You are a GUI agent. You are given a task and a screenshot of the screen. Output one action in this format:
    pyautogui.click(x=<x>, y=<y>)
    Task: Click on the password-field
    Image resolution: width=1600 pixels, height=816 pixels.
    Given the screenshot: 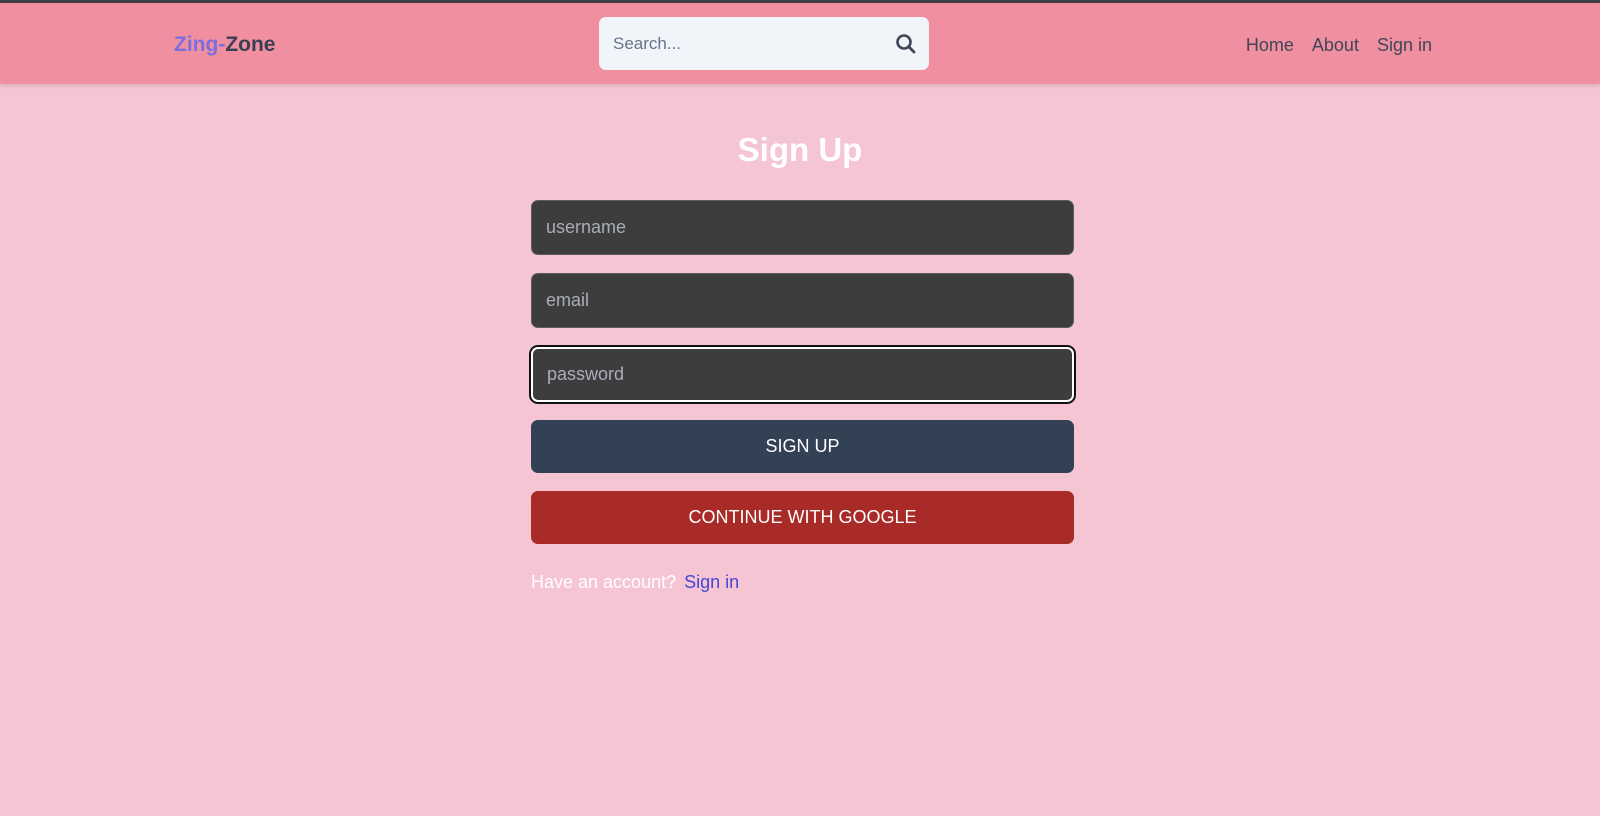 What is the action you would take?
    pyautogui.click(x=802, y=374)
    